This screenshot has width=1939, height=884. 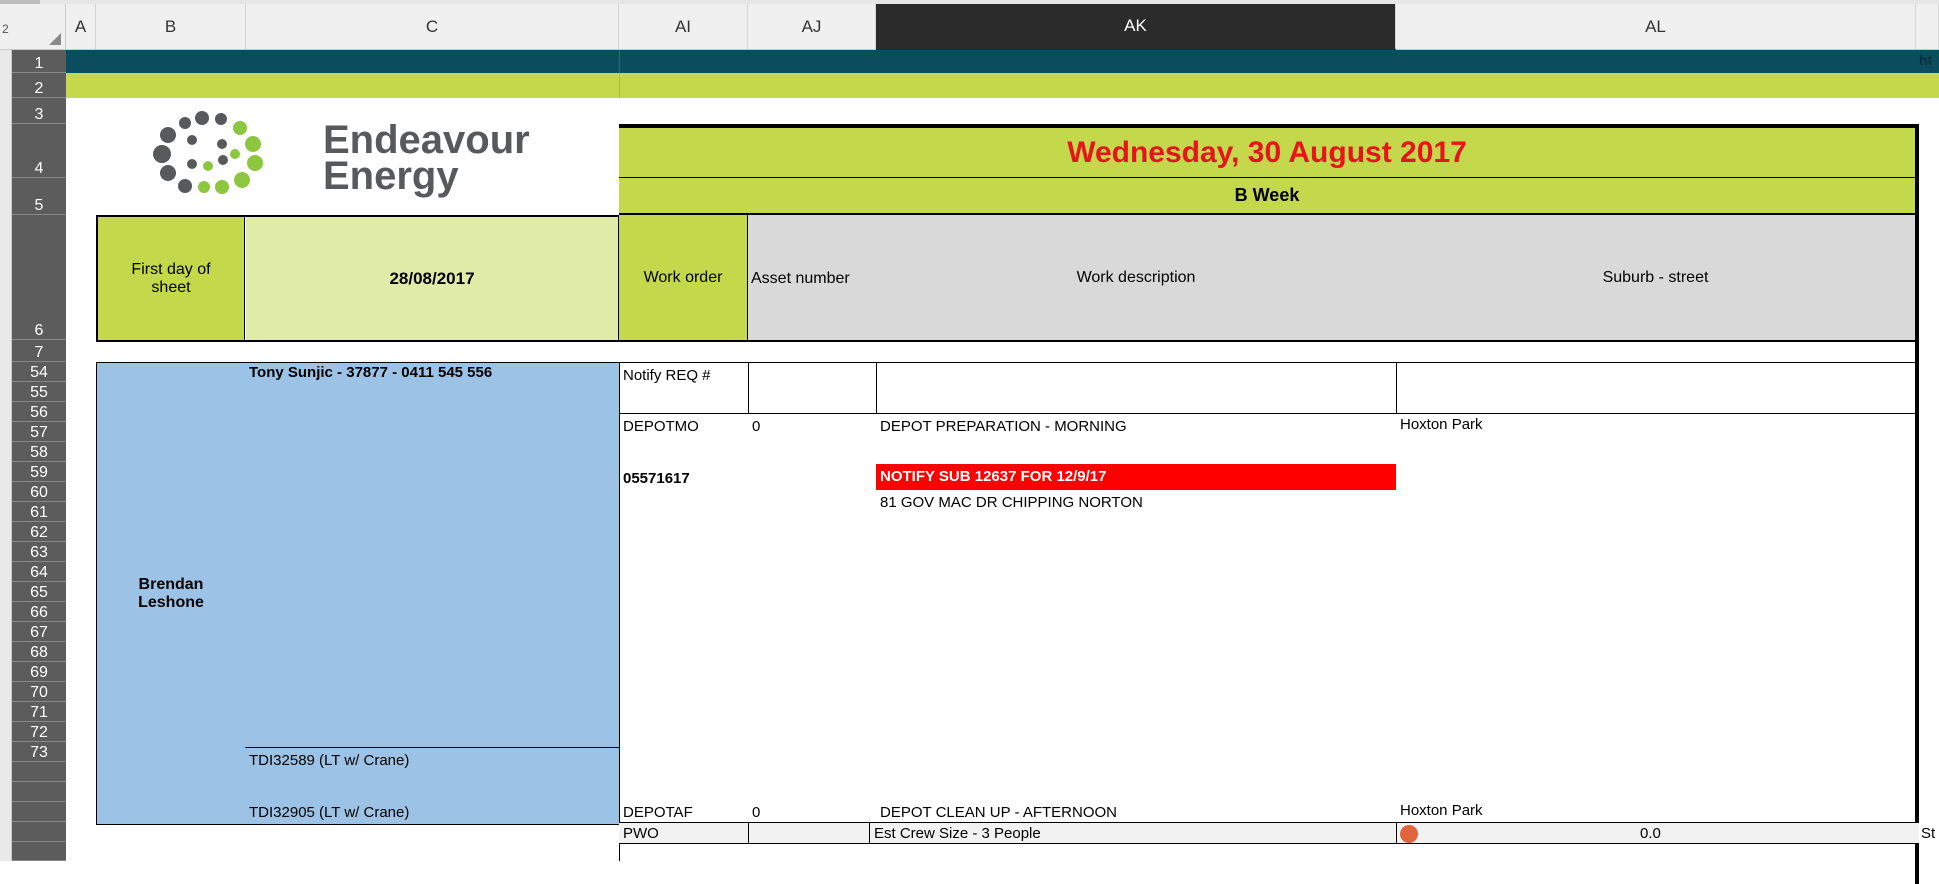 I want to click on header-work-description: Work description, so click(x=1136, y=277).